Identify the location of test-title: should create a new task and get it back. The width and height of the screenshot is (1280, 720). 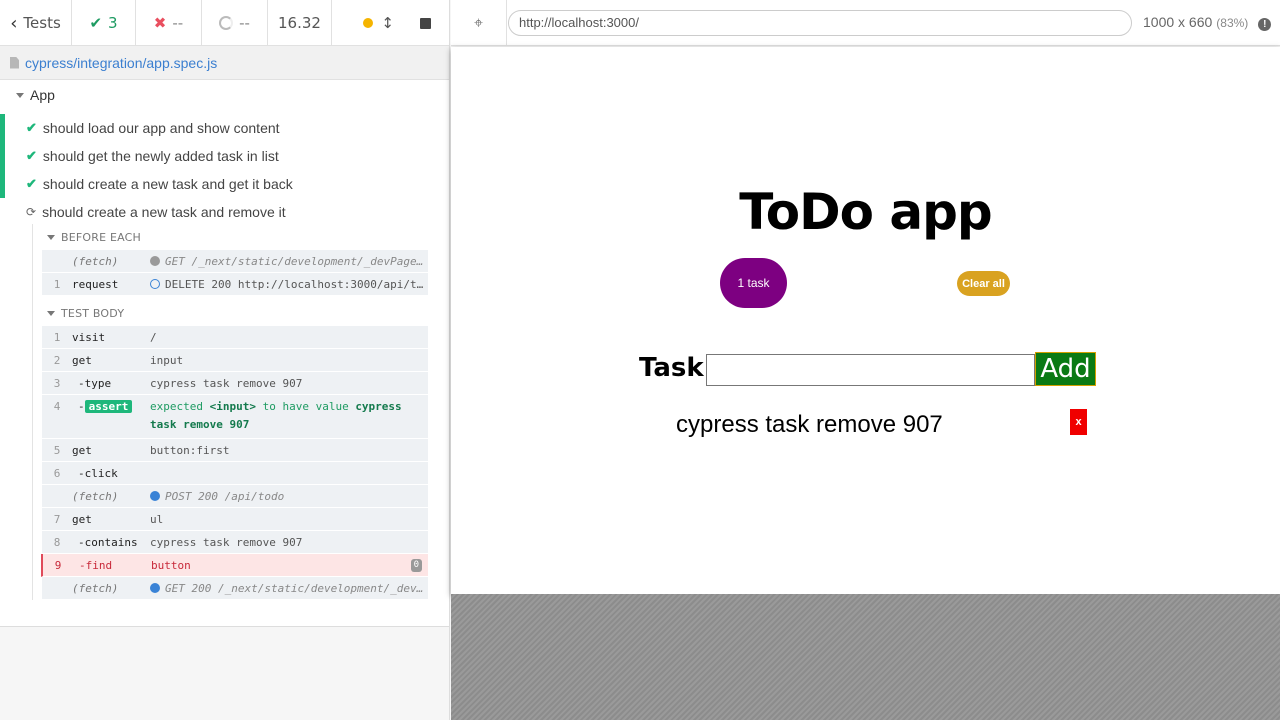
(167, 184).